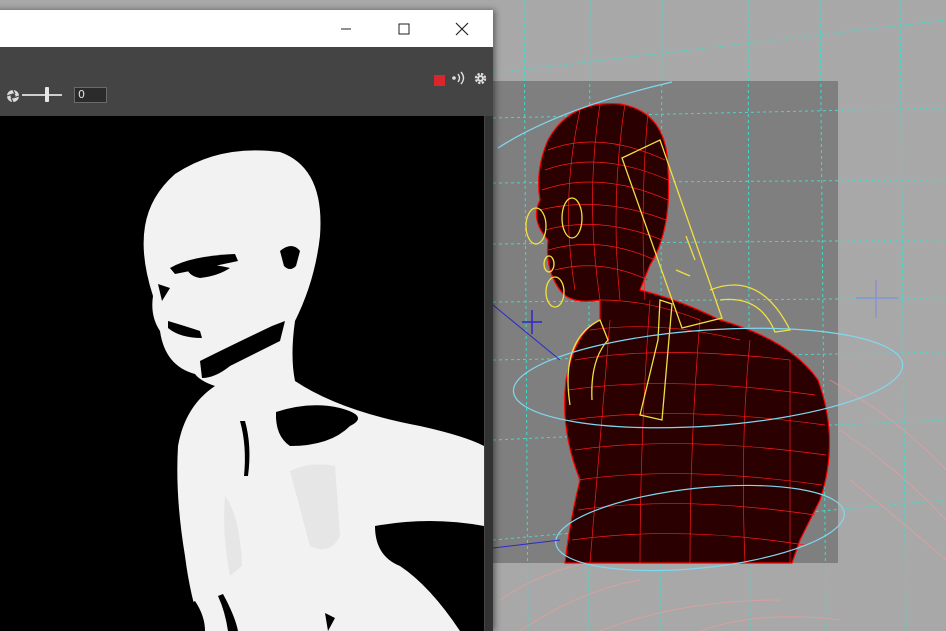 The height and width of the screenshot is (631, 946). Describe the element at coordinates (246, 75) in the screenshot. I see `render-toolbar: 0` at that location.